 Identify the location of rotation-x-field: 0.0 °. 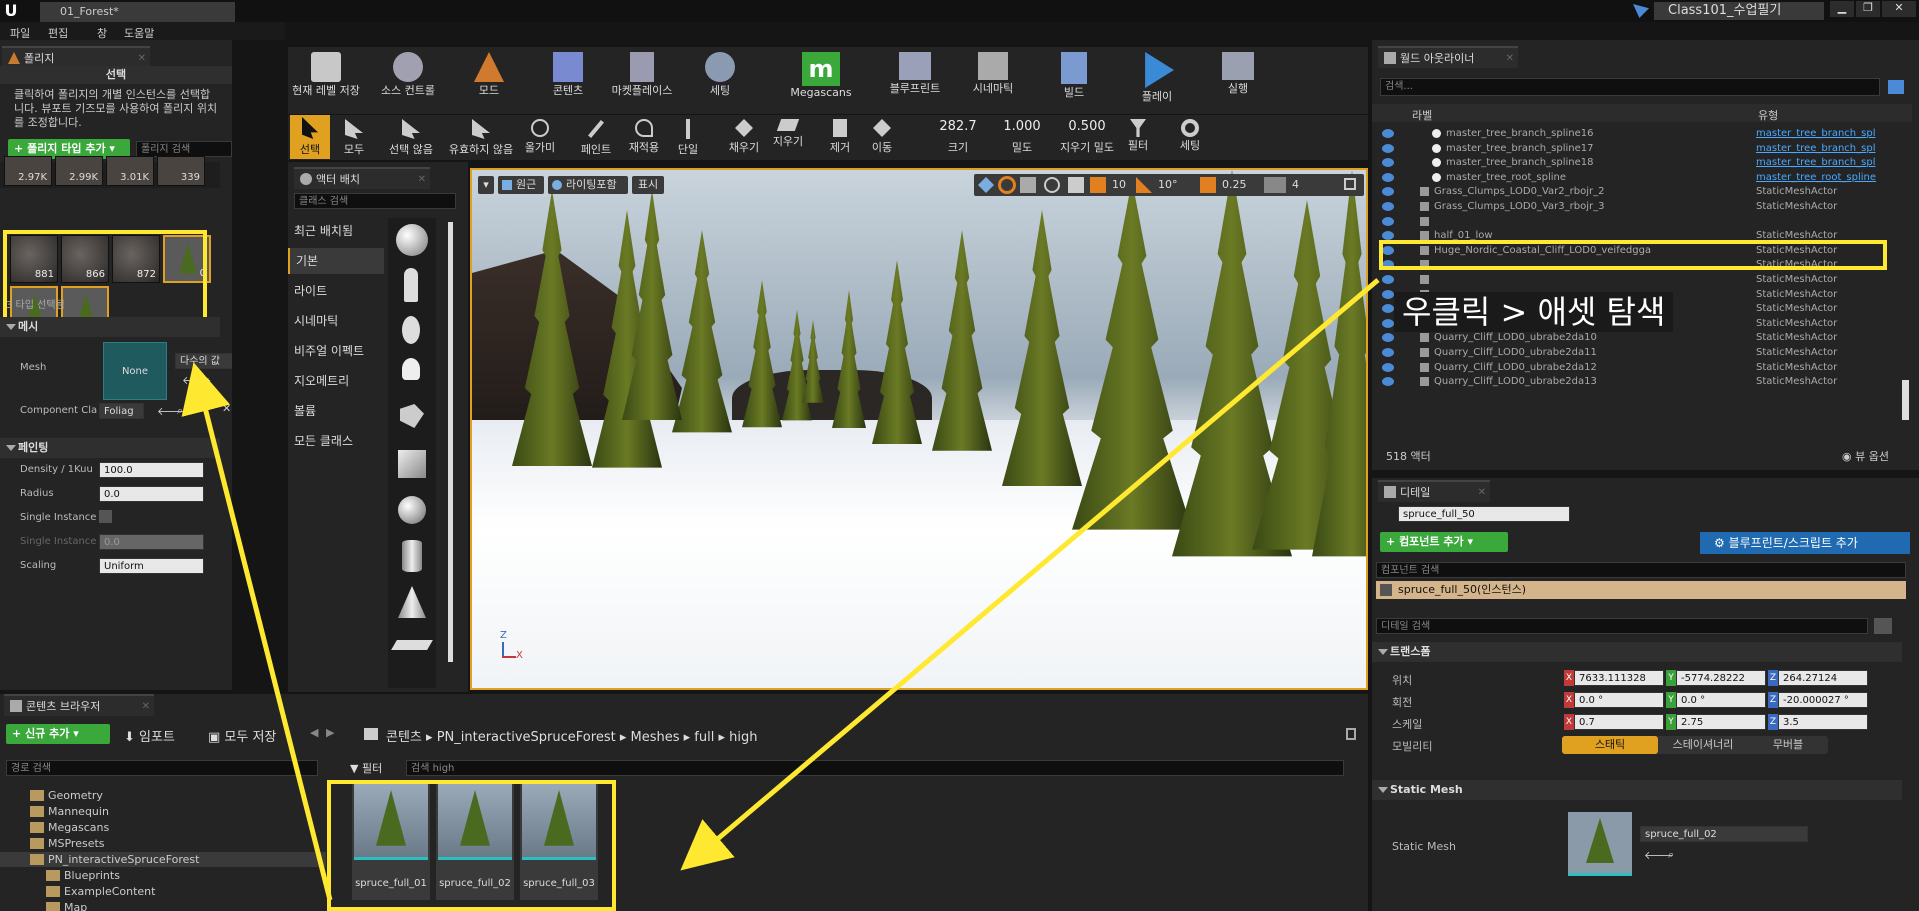
(1619, 700).